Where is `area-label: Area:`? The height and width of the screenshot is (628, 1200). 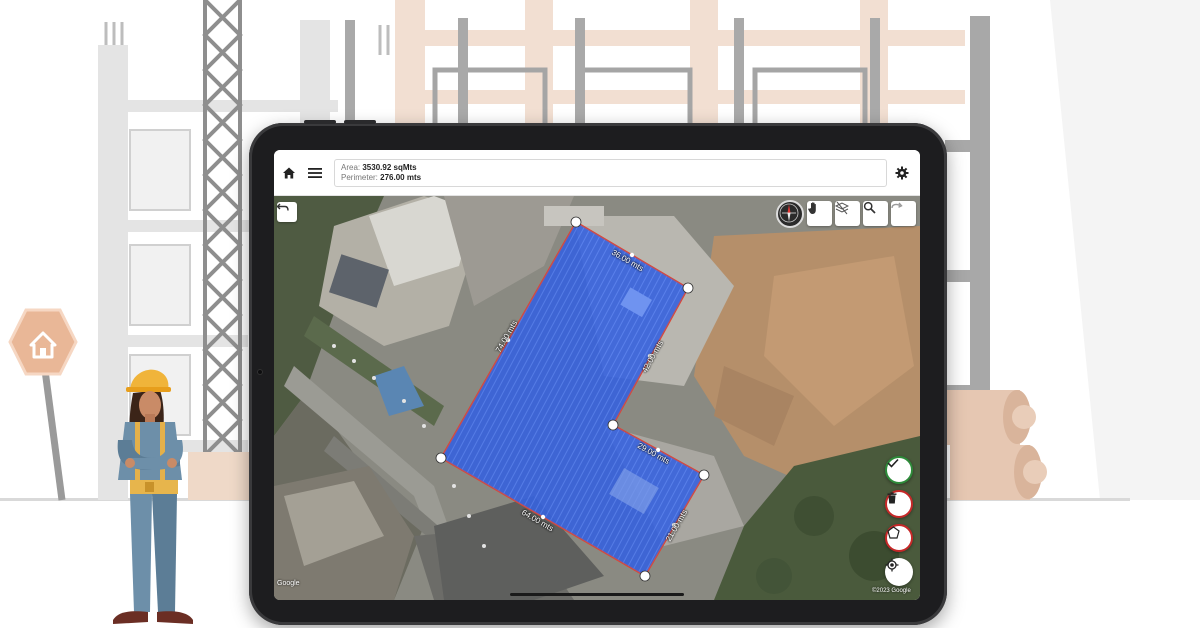 area-label: Area: is located at coordinates (351, 167).